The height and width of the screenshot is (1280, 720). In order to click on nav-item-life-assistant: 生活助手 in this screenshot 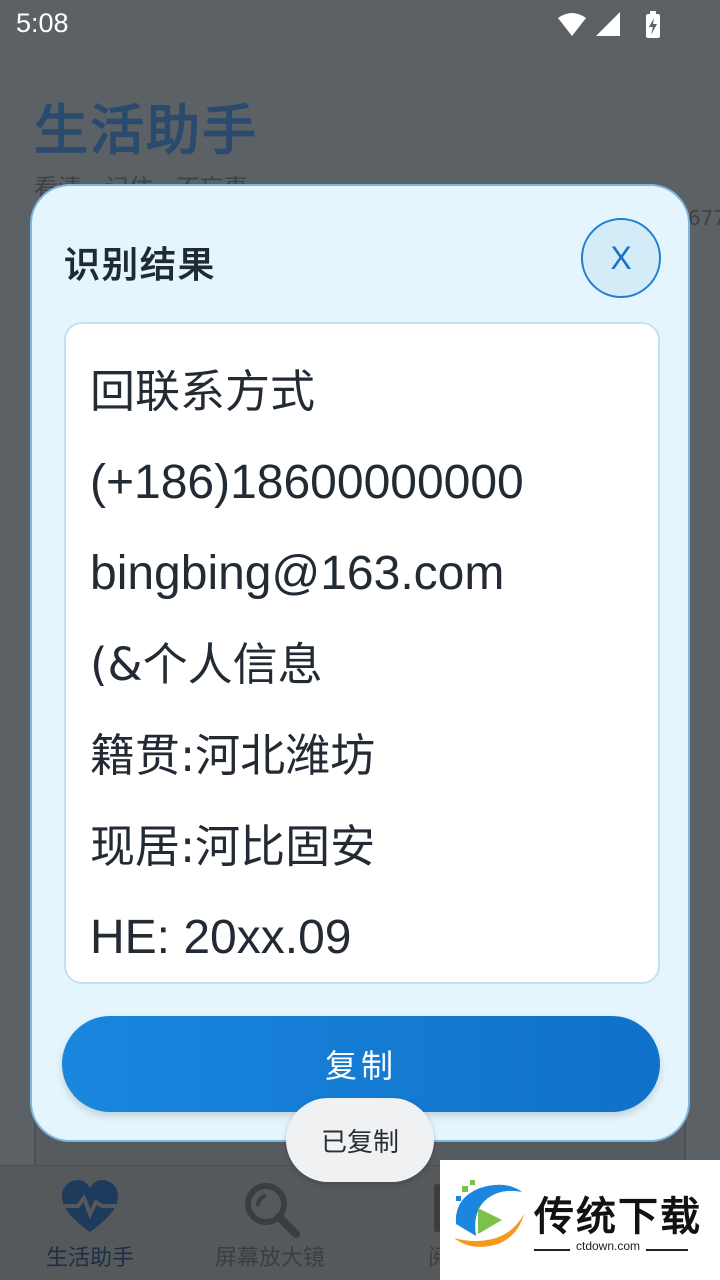, I will do `click(90, 1223)`.